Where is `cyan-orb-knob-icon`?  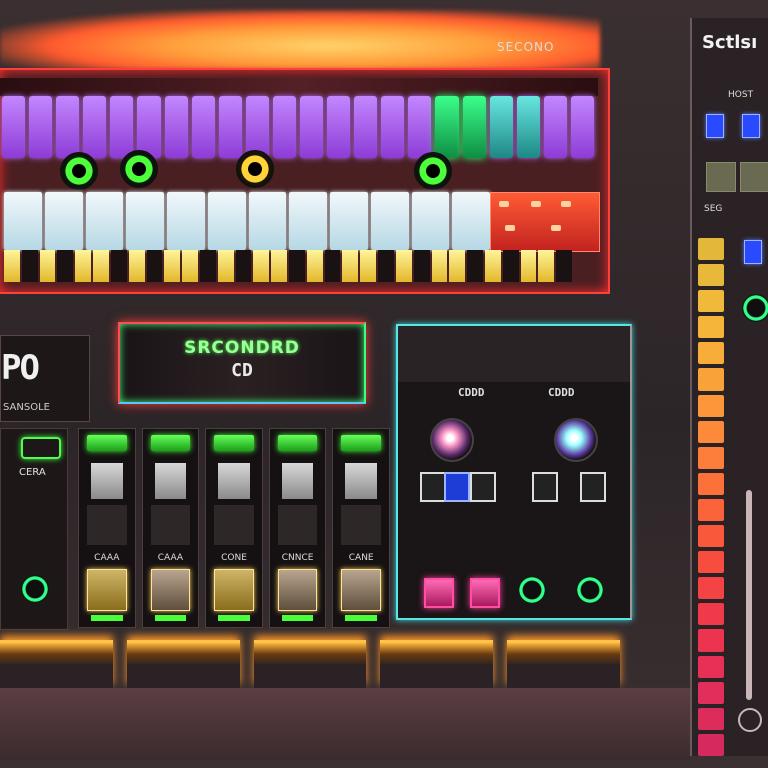
cyan-orb-knob-icon is located at coordinates (576, 440).